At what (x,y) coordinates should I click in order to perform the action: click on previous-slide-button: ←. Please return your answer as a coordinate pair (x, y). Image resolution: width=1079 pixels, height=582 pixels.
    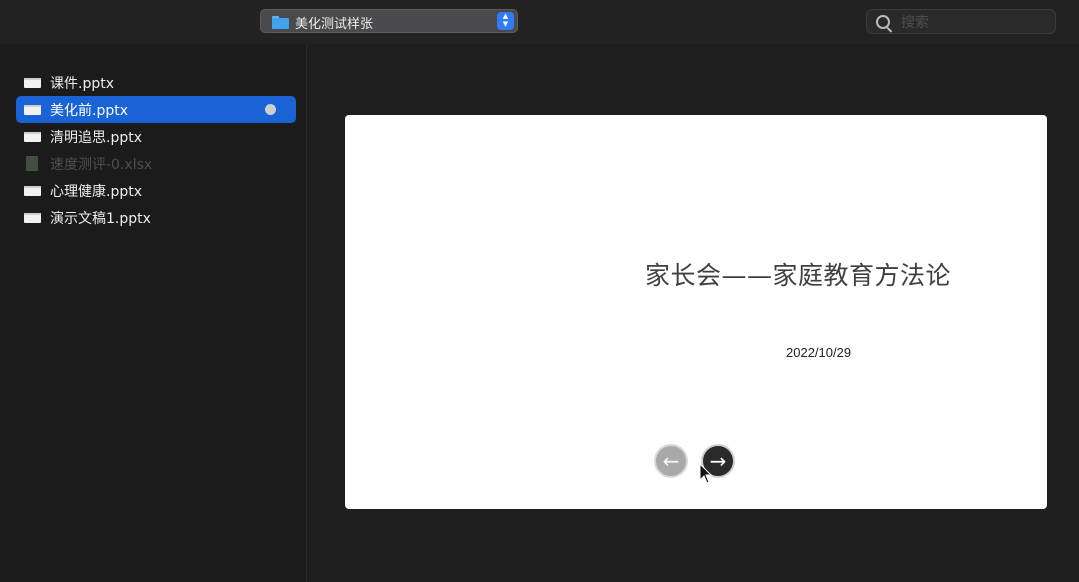
    Looking at the image, I should click on (671, 461).